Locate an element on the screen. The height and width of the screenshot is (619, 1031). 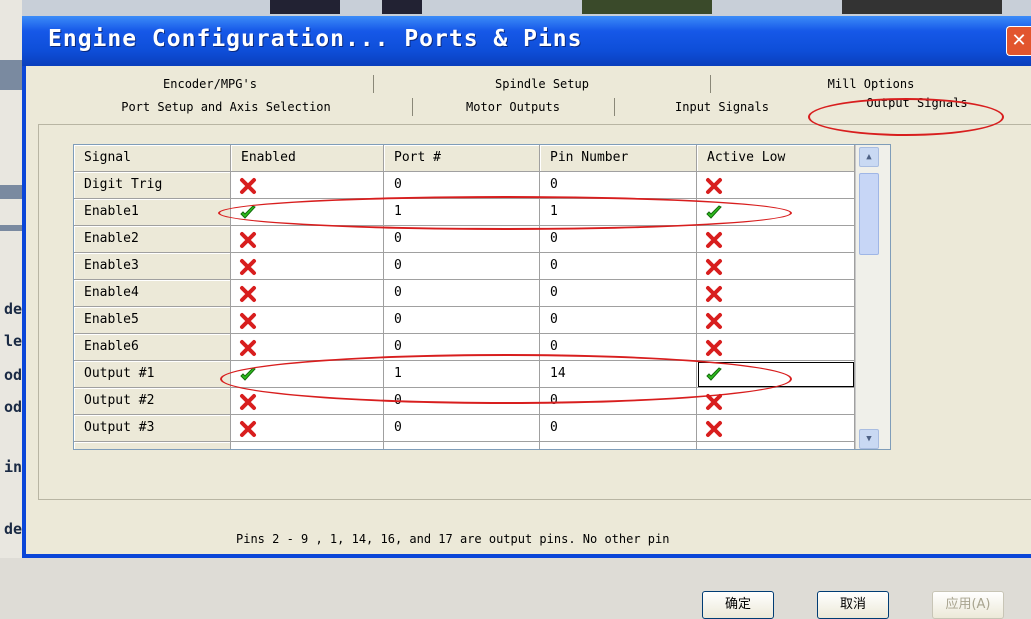
signal-cell: Enable1 is located at coordinates (152, 212).